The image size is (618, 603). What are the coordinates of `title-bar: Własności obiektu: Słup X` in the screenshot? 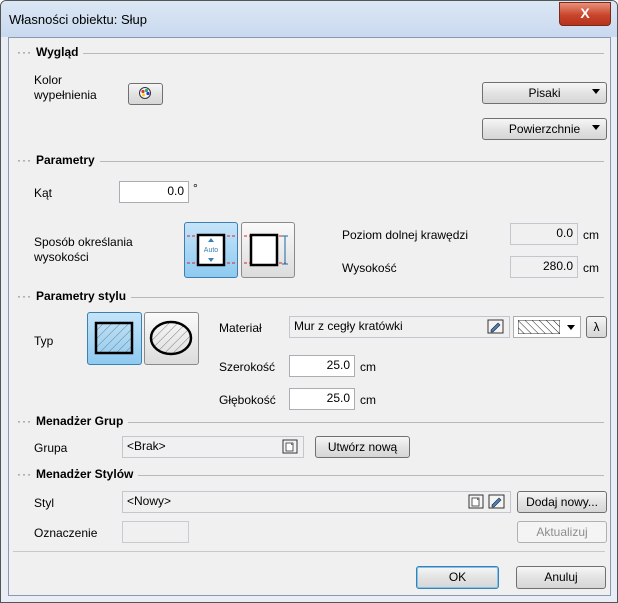 It's located at (309, 19).